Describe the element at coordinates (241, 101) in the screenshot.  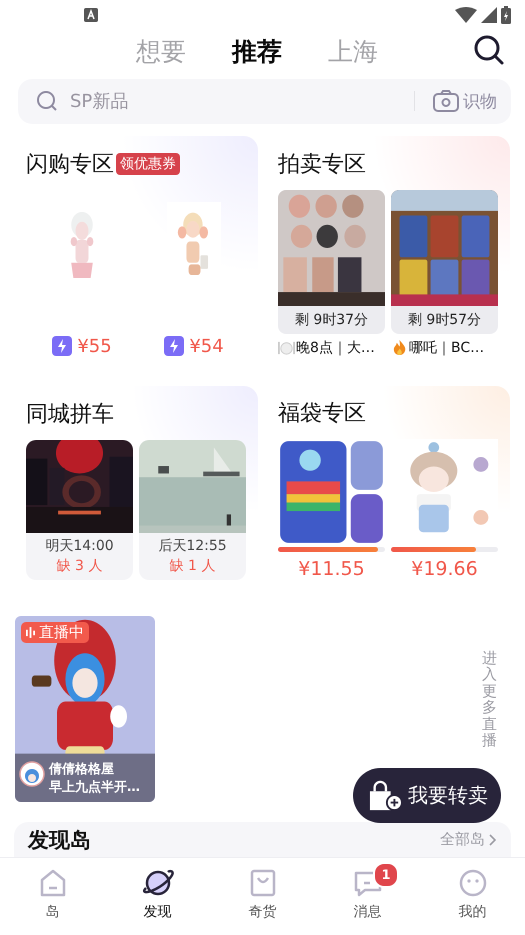
I see `search-field: SP新品` at that location.